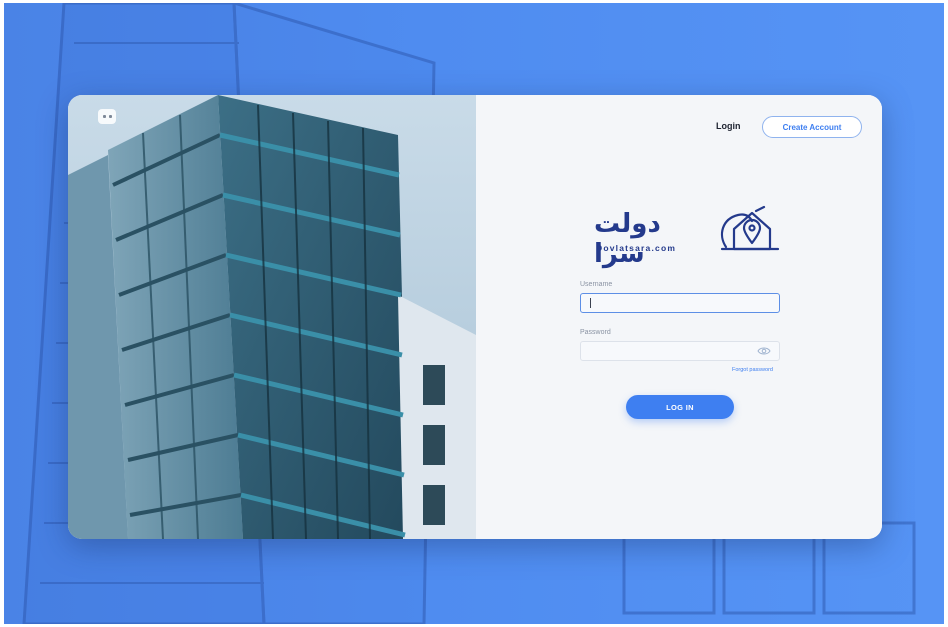  Describe the element at coordinates (764, 351) in the screenshot. I see `eye-icon` at that location.